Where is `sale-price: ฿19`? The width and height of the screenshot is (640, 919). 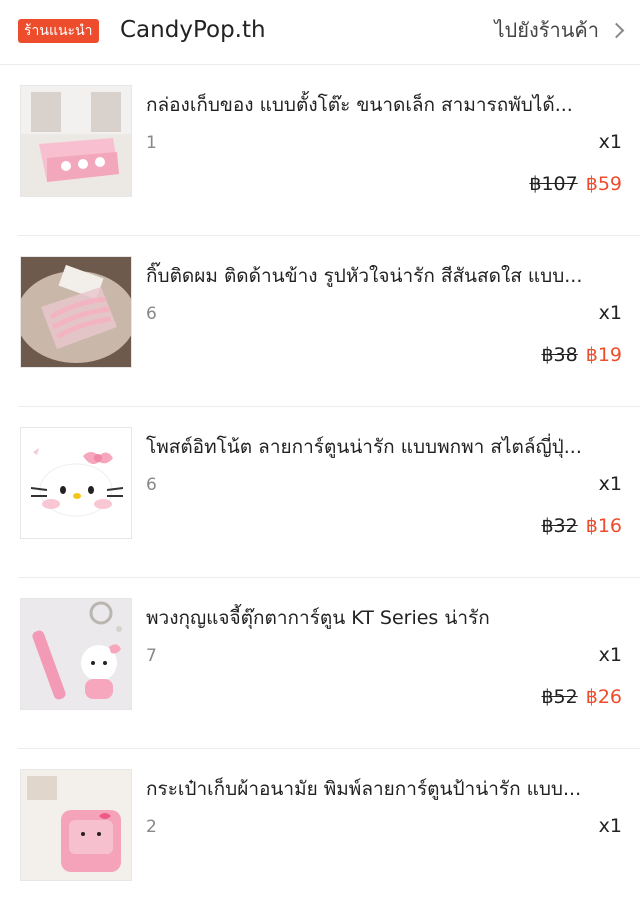 sale-price: ฿19 is located at coordinates (603, 355).